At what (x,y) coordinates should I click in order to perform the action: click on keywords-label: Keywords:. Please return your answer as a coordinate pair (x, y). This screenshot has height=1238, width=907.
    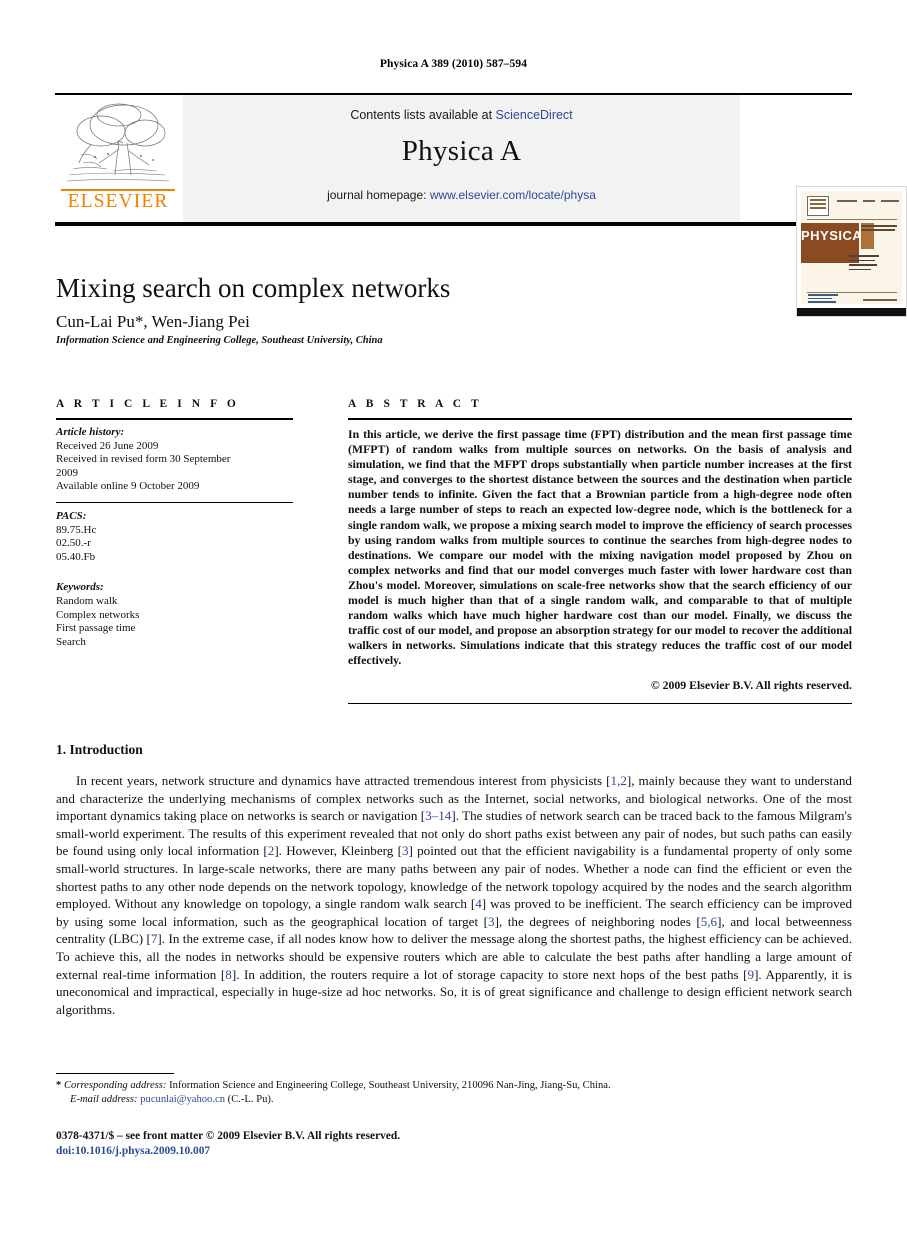
    Looking at the image, I should click on (80, 587).